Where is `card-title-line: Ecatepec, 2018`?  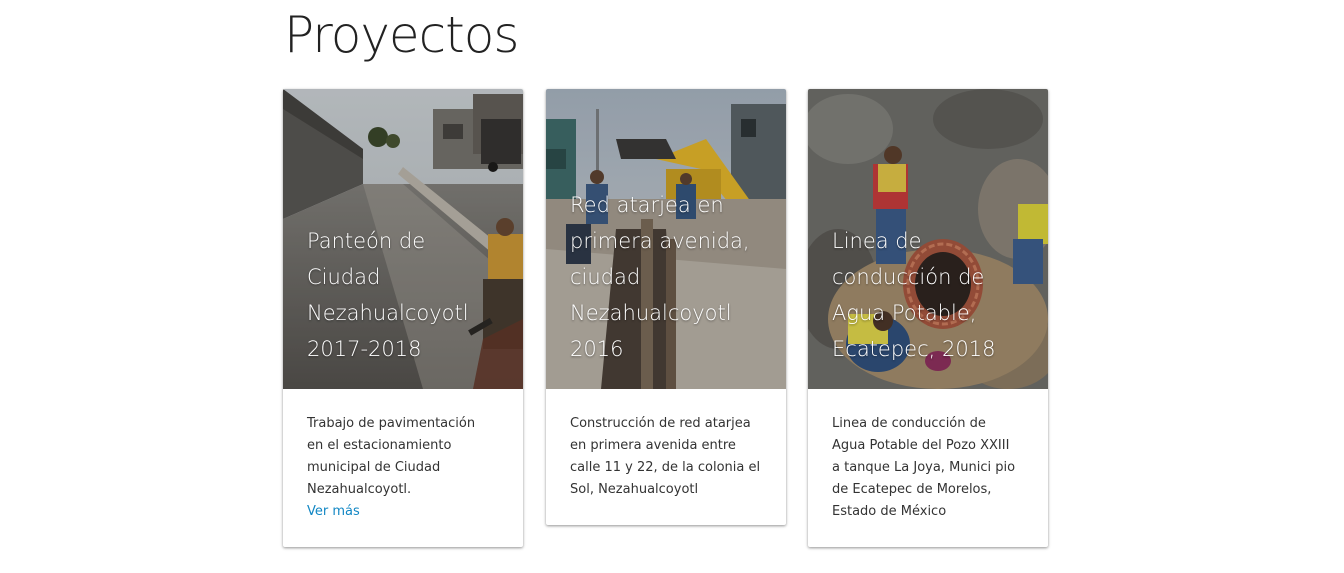 card-title-line: Ecatepec, 2018 is located at coordinates (914, 349).